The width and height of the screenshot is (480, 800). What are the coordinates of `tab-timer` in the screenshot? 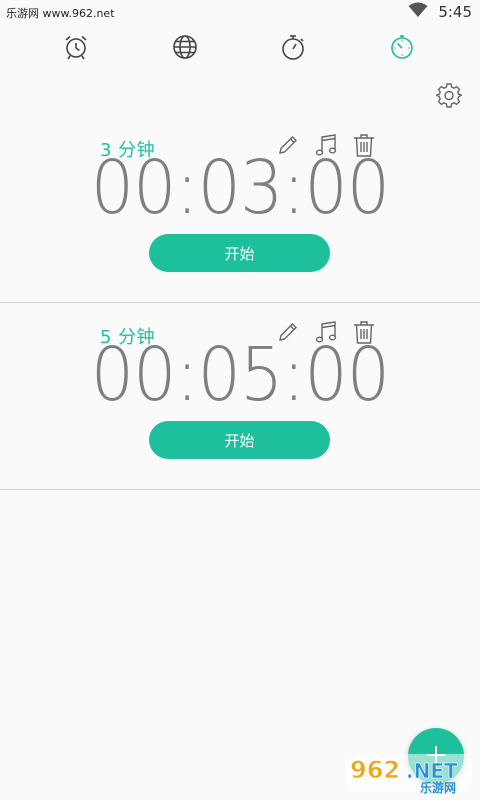 It's located at (402, 49).